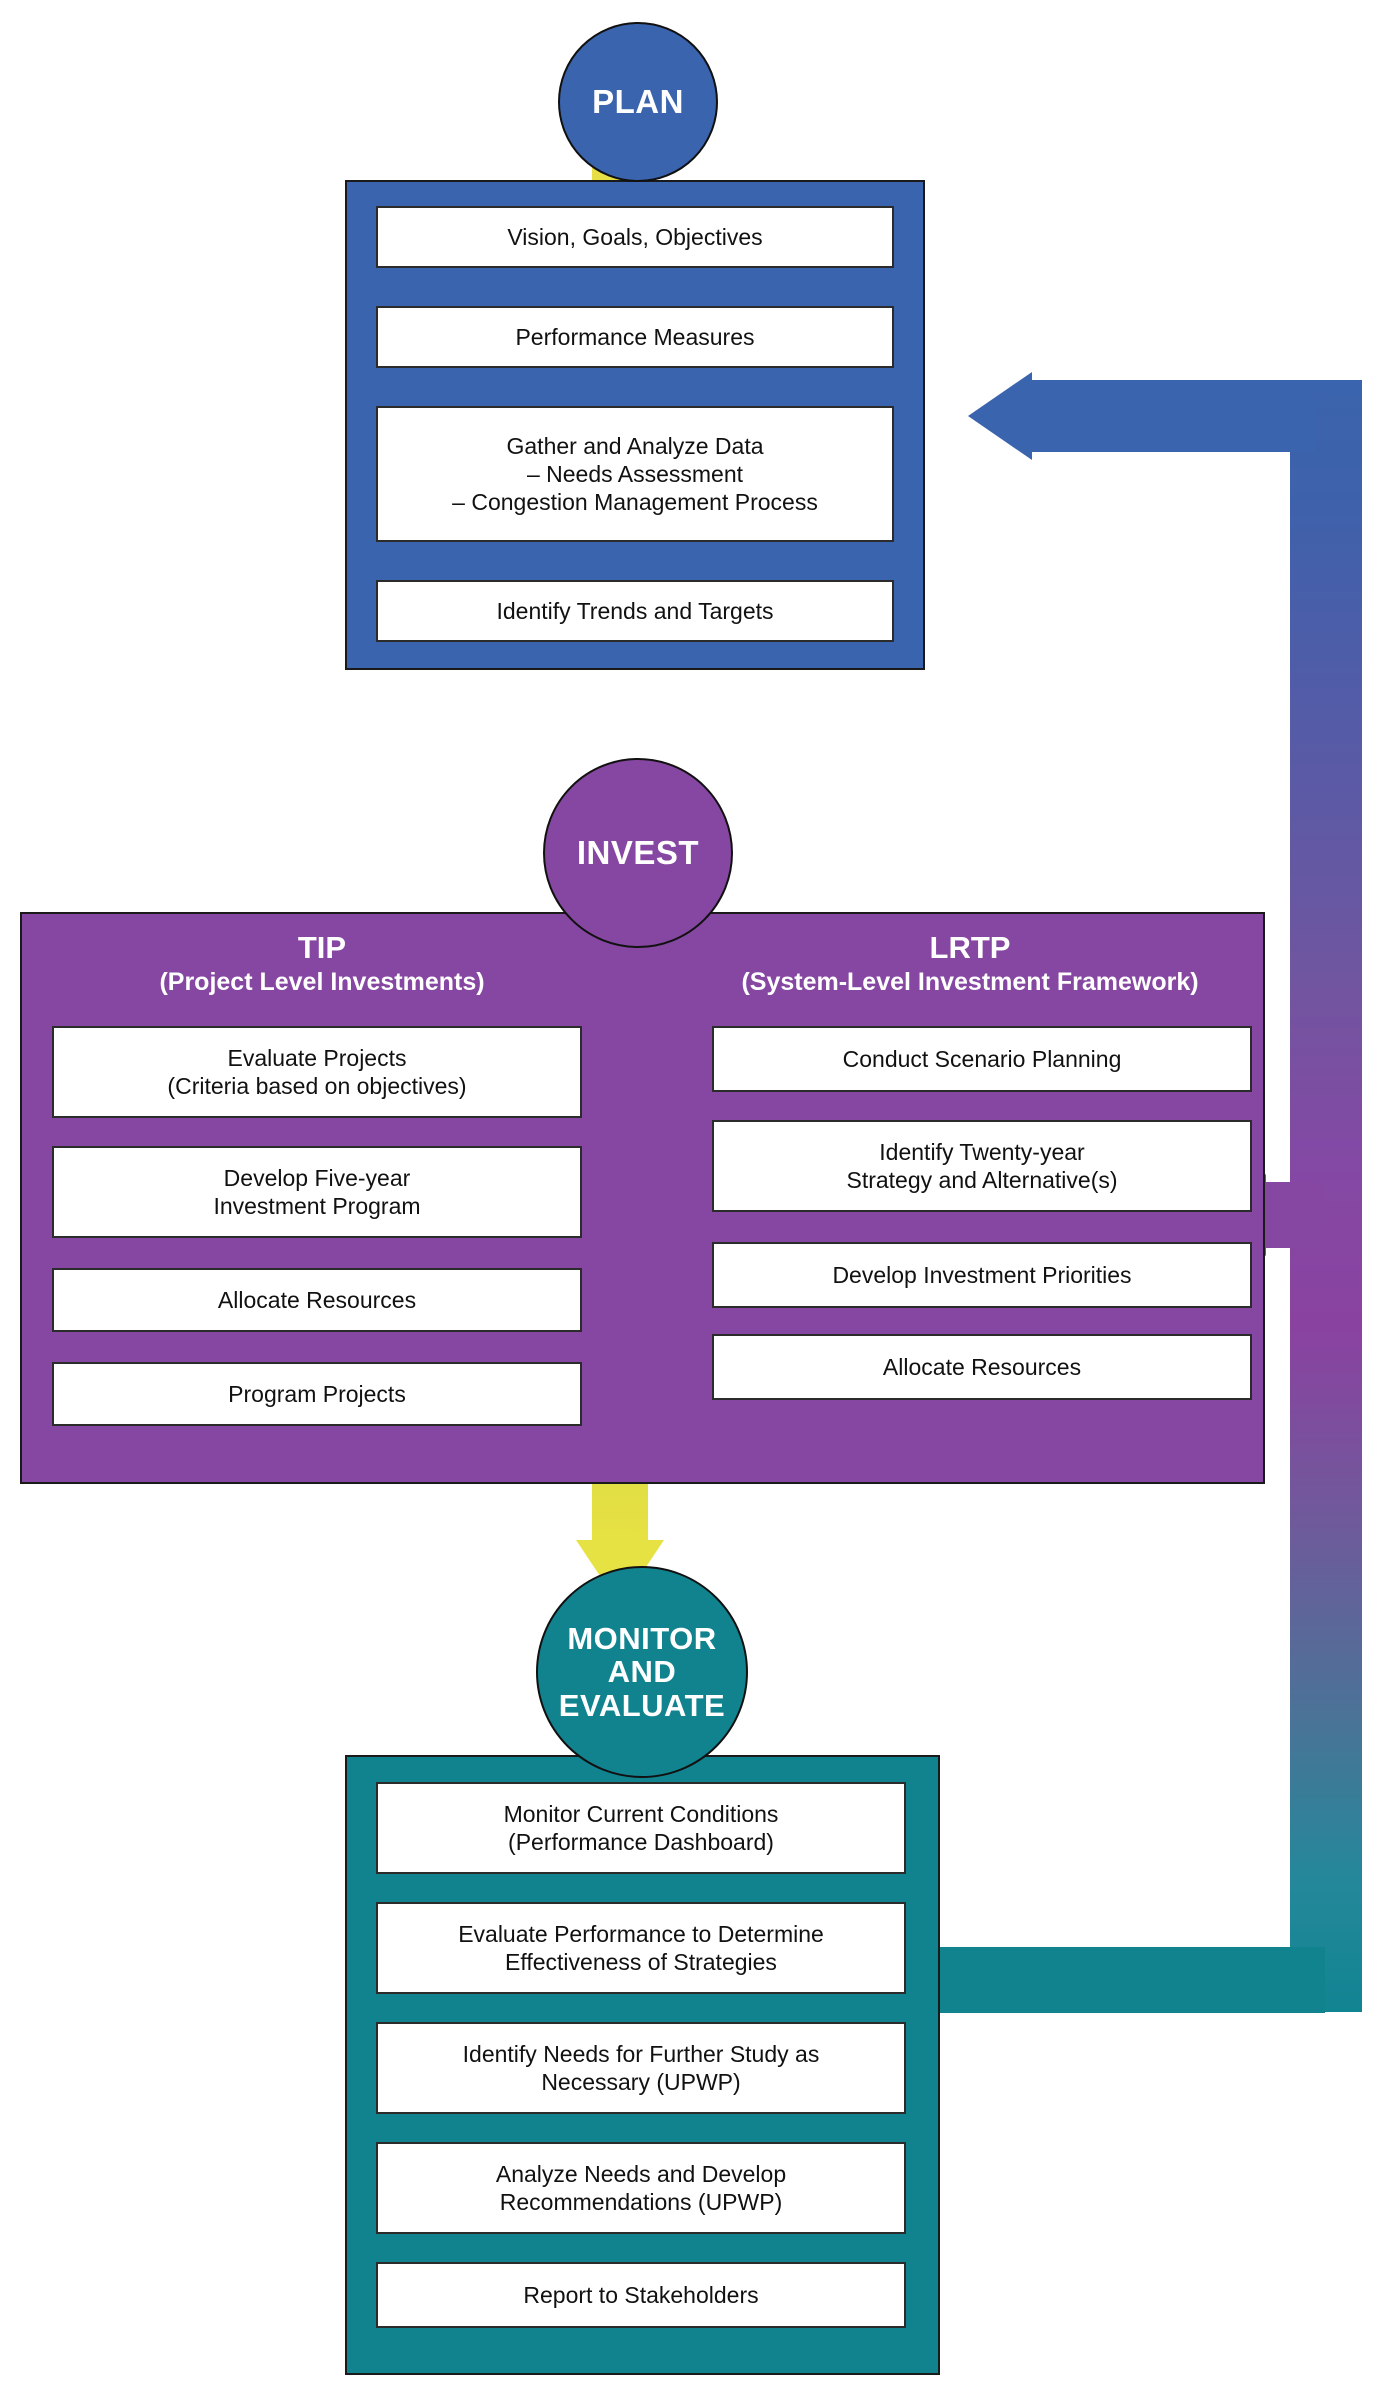 This screenshot has width=1391, height=2390. I want to click on tip-item-2: Develop Five-year Investment Program, so click(317, 1192).